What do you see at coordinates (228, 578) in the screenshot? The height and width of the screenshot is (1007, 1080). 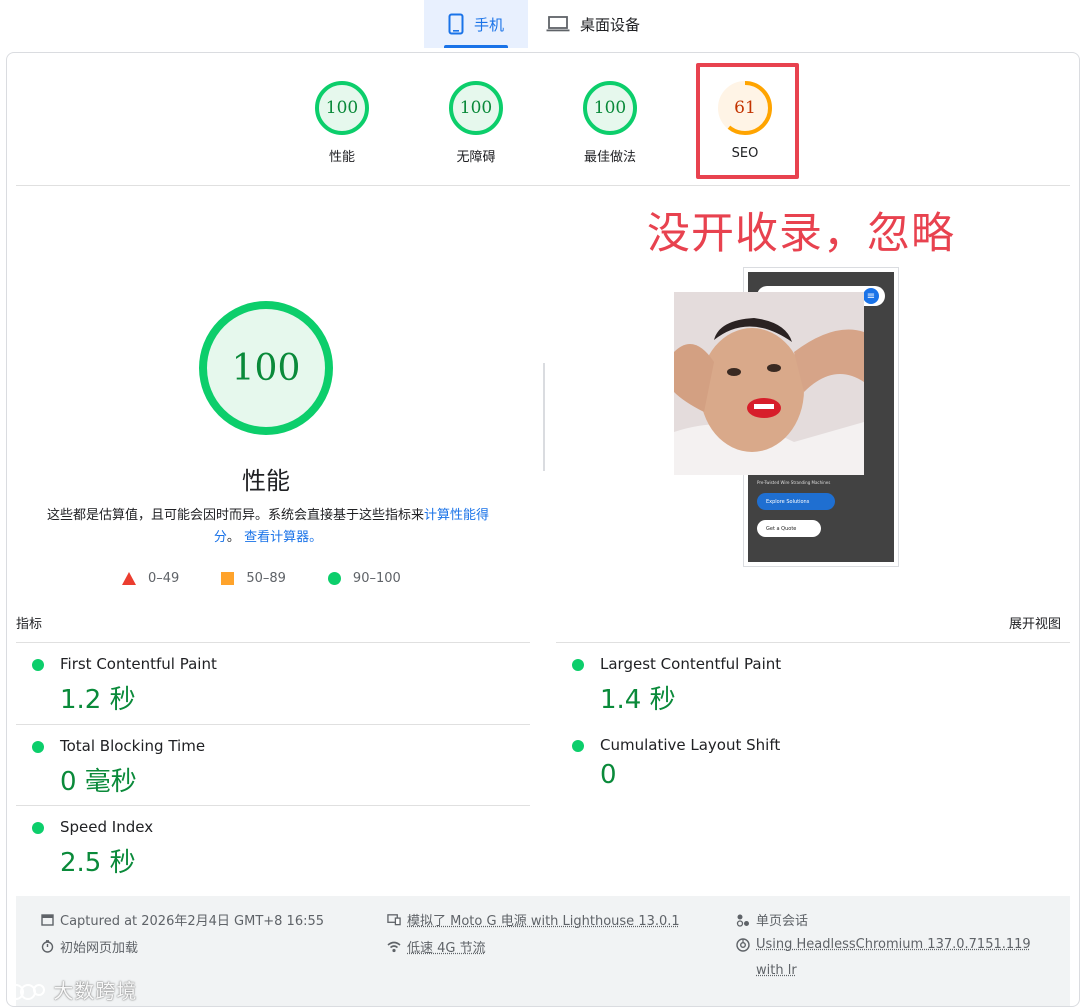 I see `square-icon` at bounding box center [228, 578].